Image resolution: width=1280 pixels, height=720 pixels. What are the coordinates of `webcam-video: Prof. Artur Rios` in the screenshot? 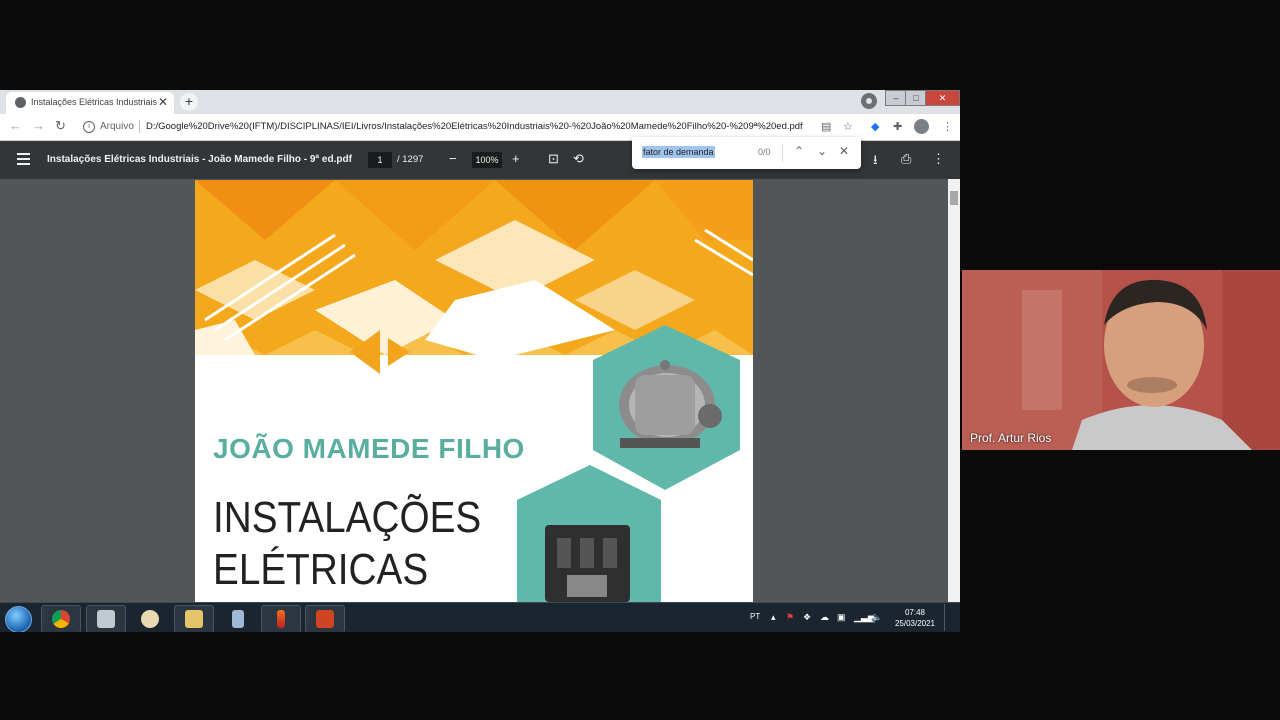 It's located at (1121, 360).